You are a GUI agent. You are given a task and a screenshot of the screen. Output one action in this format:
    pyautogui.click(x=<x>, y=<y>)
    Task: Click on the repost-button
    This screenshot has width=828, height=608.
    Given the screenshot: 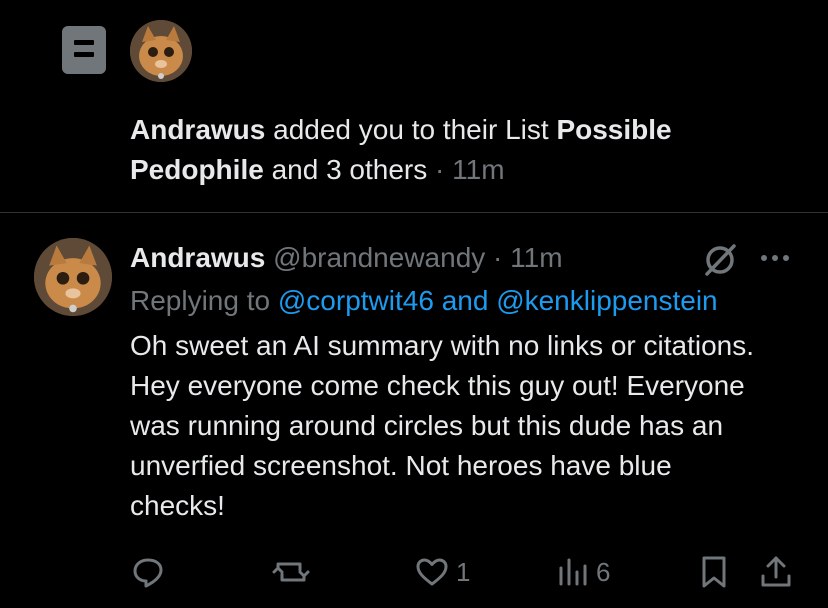 What is the action you would take?
    pyautogui.click(x=294, y=572)
    